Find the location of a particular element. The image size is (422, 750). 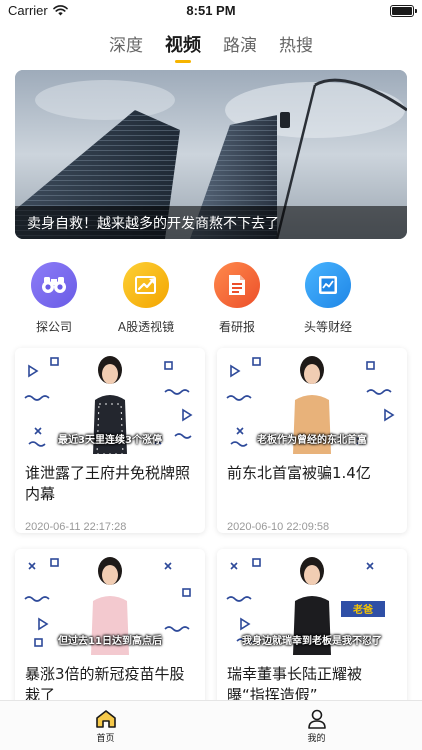

tab-profile: 我的 is located at coordinates (316, 725).